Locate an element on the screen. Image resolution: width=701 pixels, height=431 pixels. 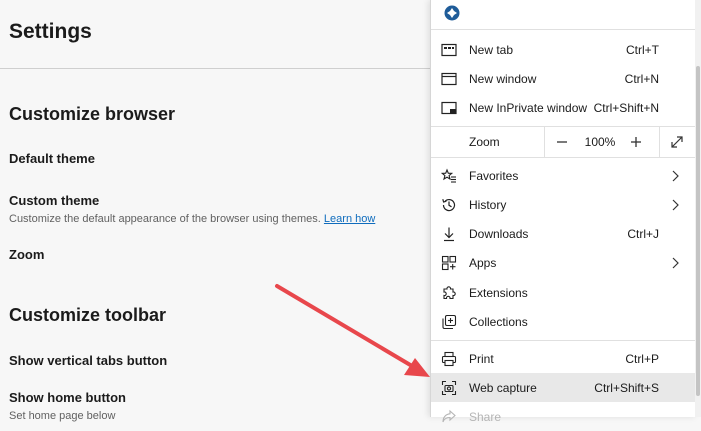
puzzle-icon is located at coordinates (449, 293).